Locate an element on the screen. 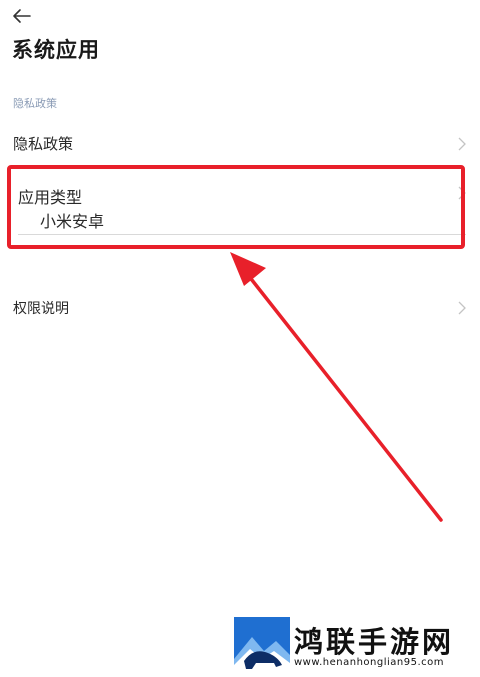  privacy-policy-label: 隐私政策 is located at coordinates (43, 144).